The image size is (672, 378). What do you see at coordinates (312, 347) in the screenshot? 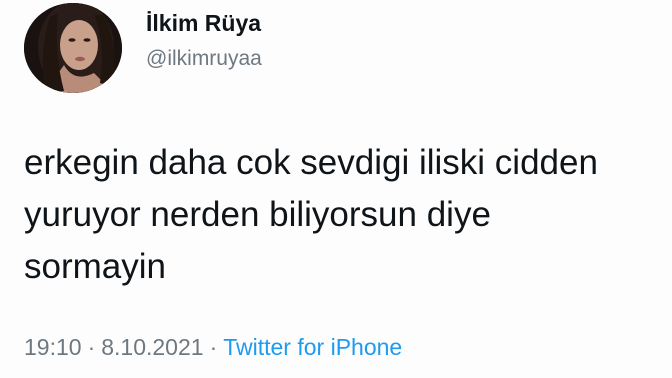
I see `tweet-source-link: Twitter for iPhone` at bounding box center [312, 347].